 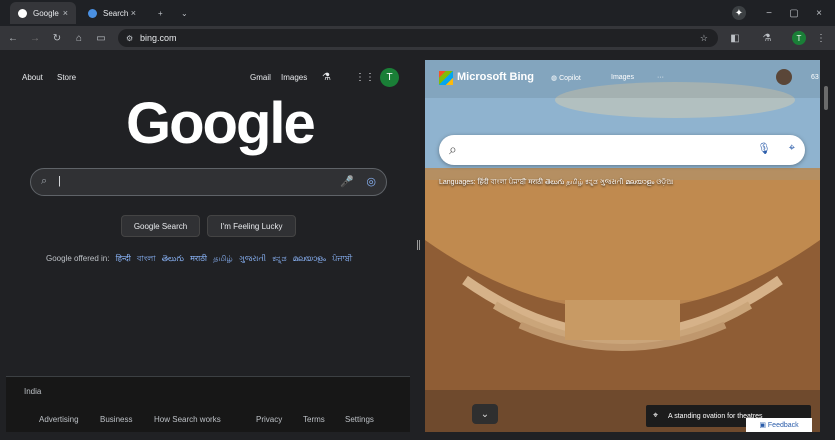 What do you see at coordinates (554, 78) in the screenshot?
I see `copilot-icon: ◍` at bounding box center [554, 78].